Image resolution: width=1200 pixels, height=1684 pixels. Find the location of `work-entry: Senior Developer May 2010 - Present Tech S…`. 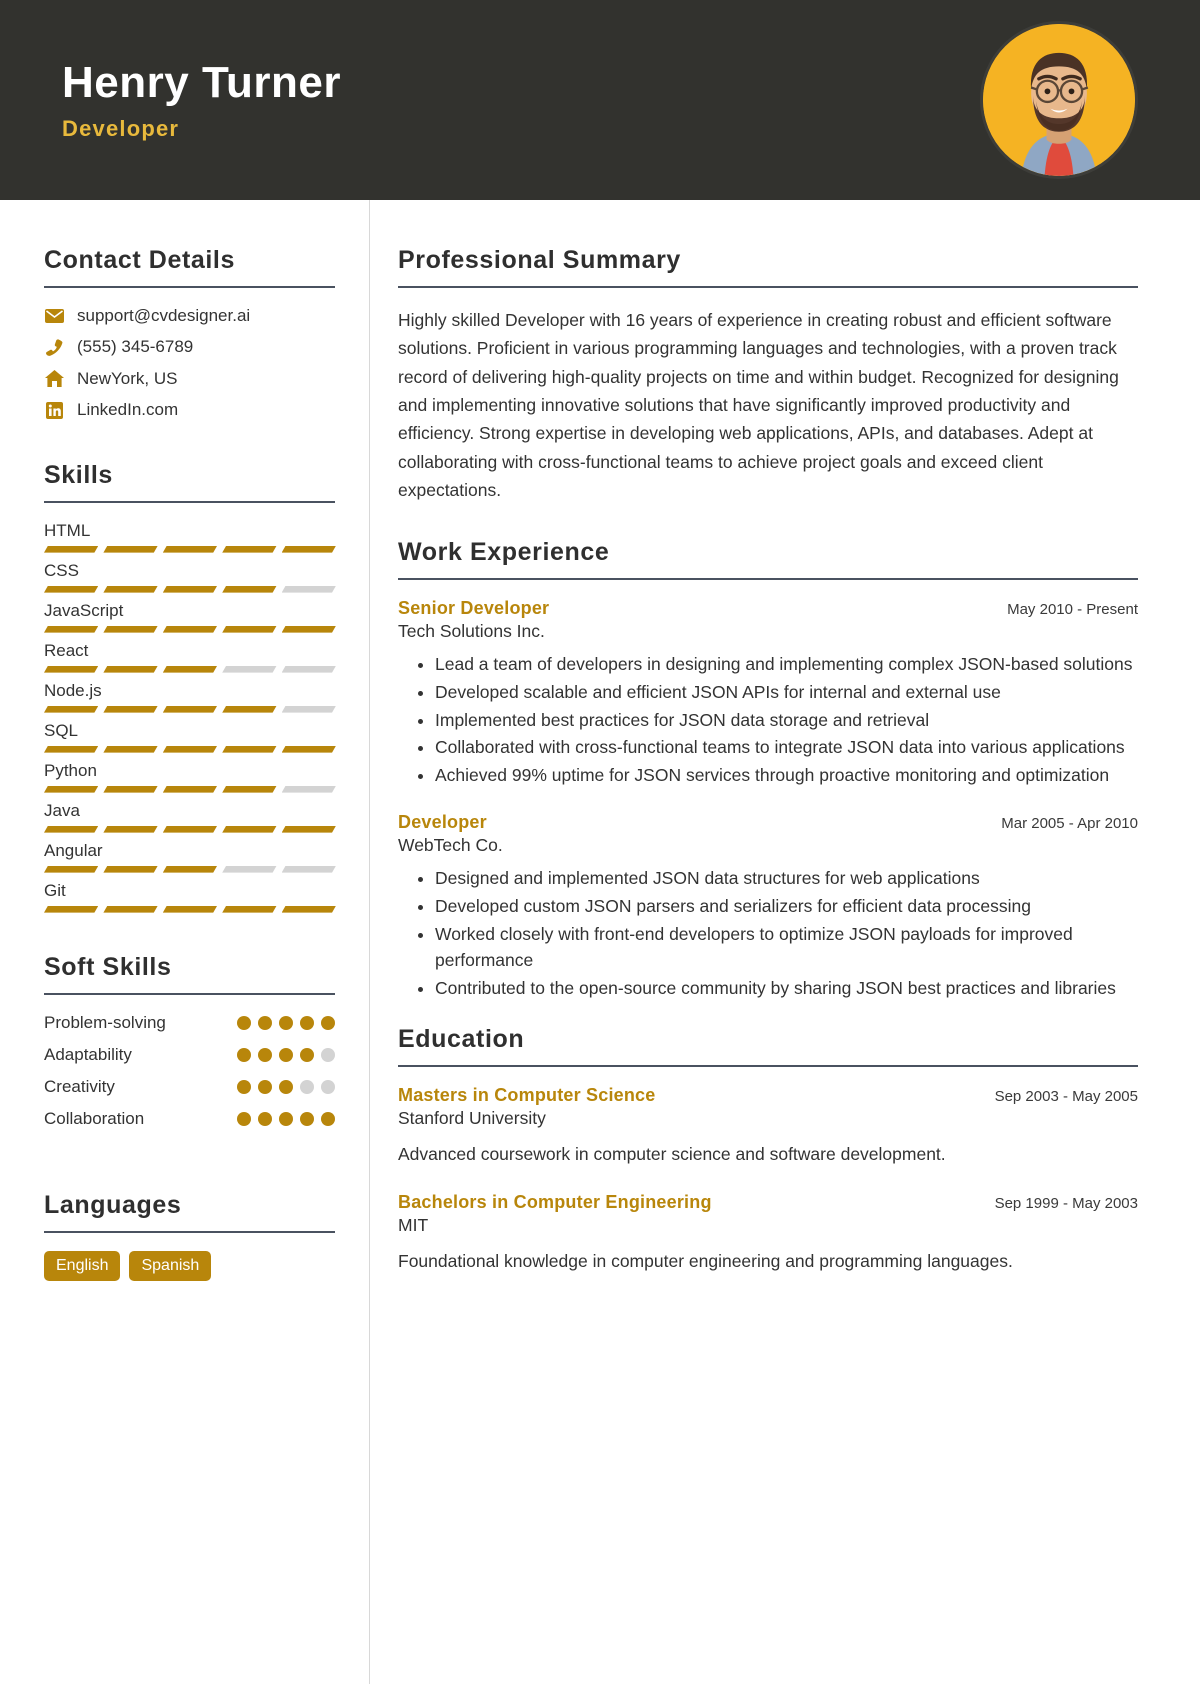

work-entry: Senior Developer May 2010 - Present Tech S… is located at coordinates (768, 693).